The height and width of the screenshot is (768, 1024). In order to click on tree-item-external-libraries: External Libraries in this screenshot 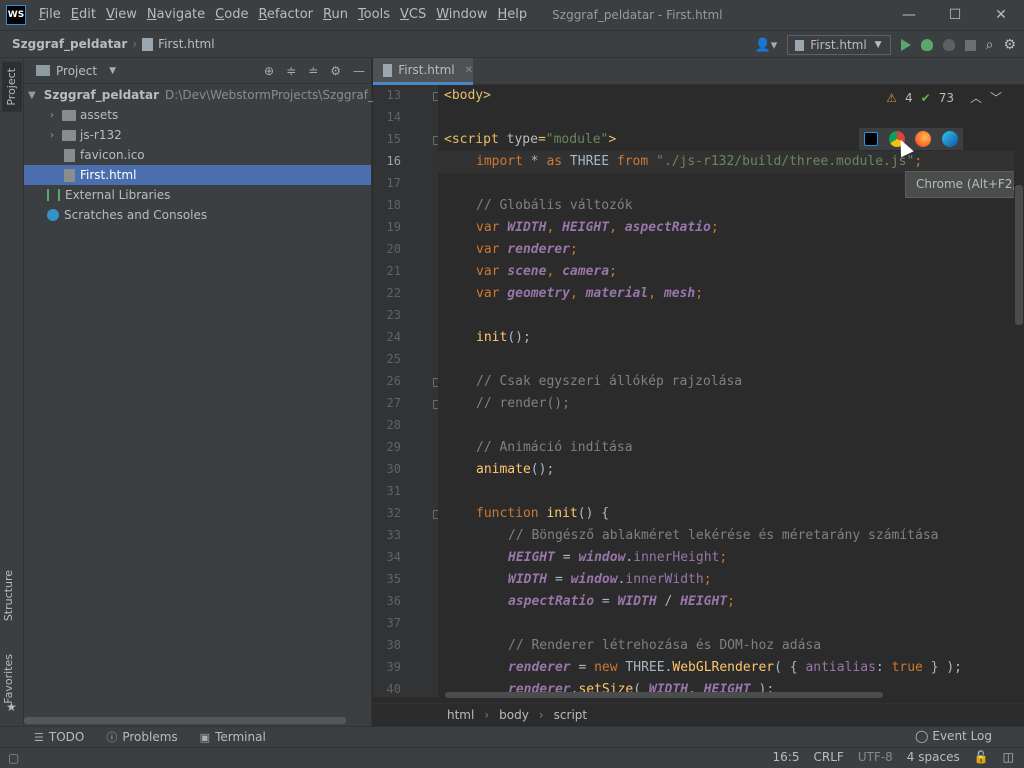, I will do `click(197, 195)`.